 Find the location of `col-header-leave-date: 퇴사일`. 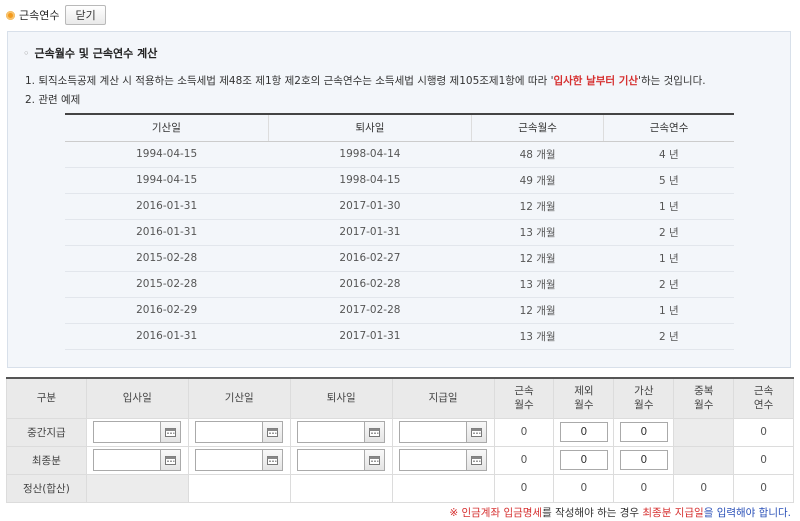

col-header-leave-date: 퇴사일 is located at coordinates (341, 398).